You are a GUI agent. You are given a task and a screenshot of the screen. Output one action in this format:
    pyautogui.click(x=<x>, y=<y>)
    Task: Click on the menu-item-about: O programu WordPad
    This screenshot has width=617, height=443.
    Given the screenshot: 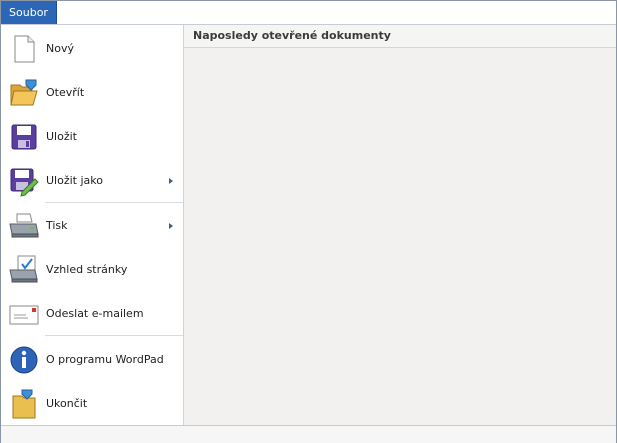 What is the action you would take?
    pyautogui.click(x=92, y=360)
    